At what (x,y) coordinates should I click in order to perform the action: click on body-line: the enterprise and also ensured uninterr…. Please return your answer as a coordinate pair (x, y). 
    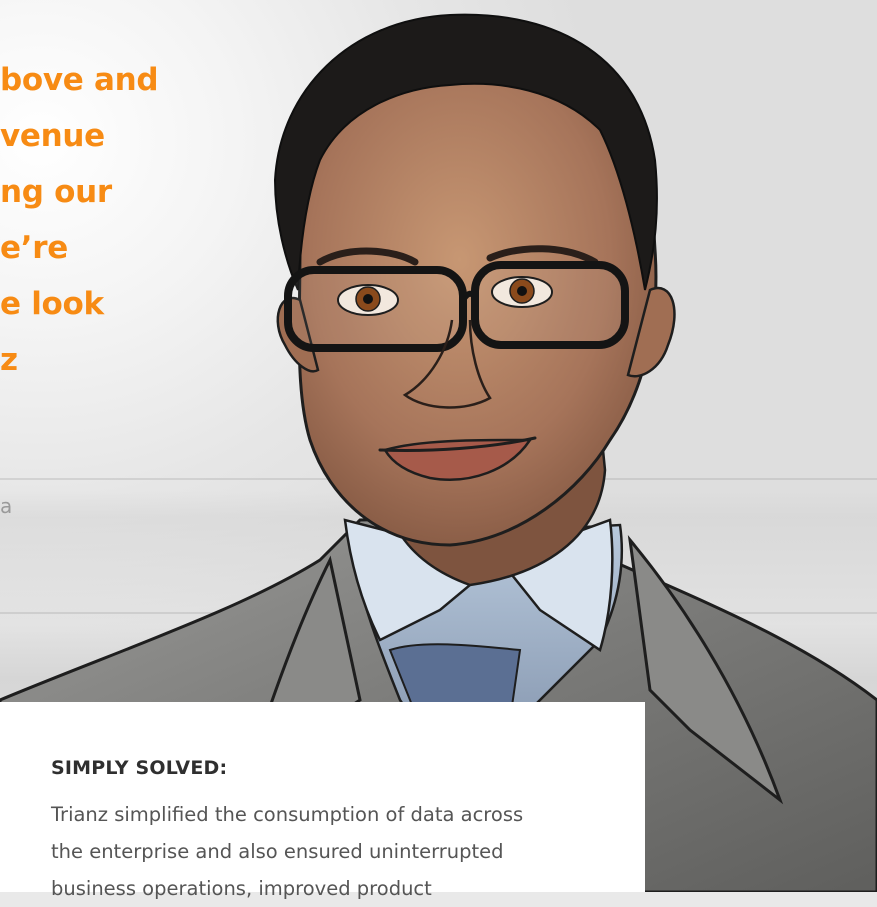
    Looking at the image, I should click on (277, 851).